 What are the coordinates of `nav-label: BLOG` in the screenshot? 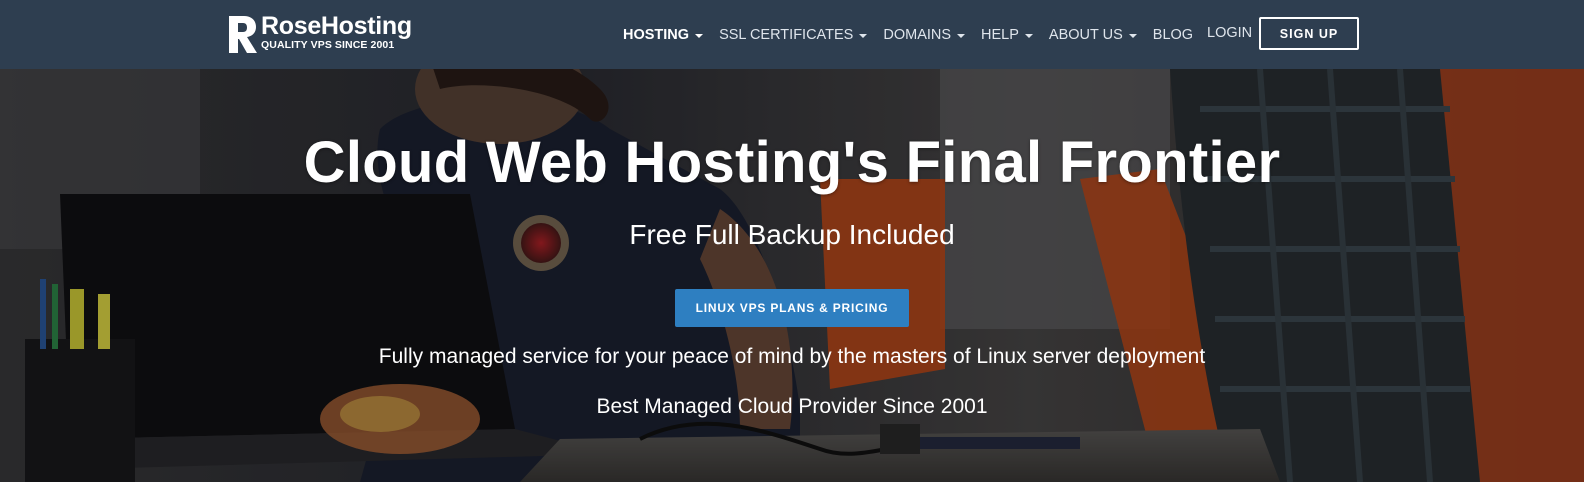 It's located at (1173, 34).